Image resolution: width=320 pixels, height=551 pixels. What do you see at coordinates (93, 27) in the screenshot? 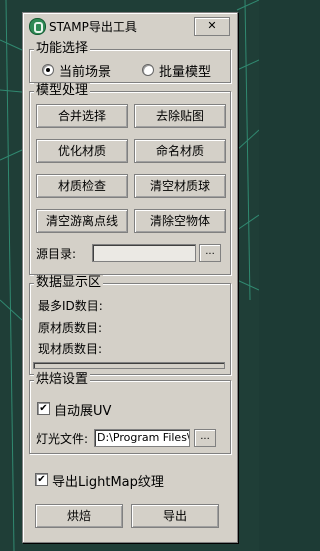
I see `window-title: STAMP导出工具` at bounding box center [93, 27].